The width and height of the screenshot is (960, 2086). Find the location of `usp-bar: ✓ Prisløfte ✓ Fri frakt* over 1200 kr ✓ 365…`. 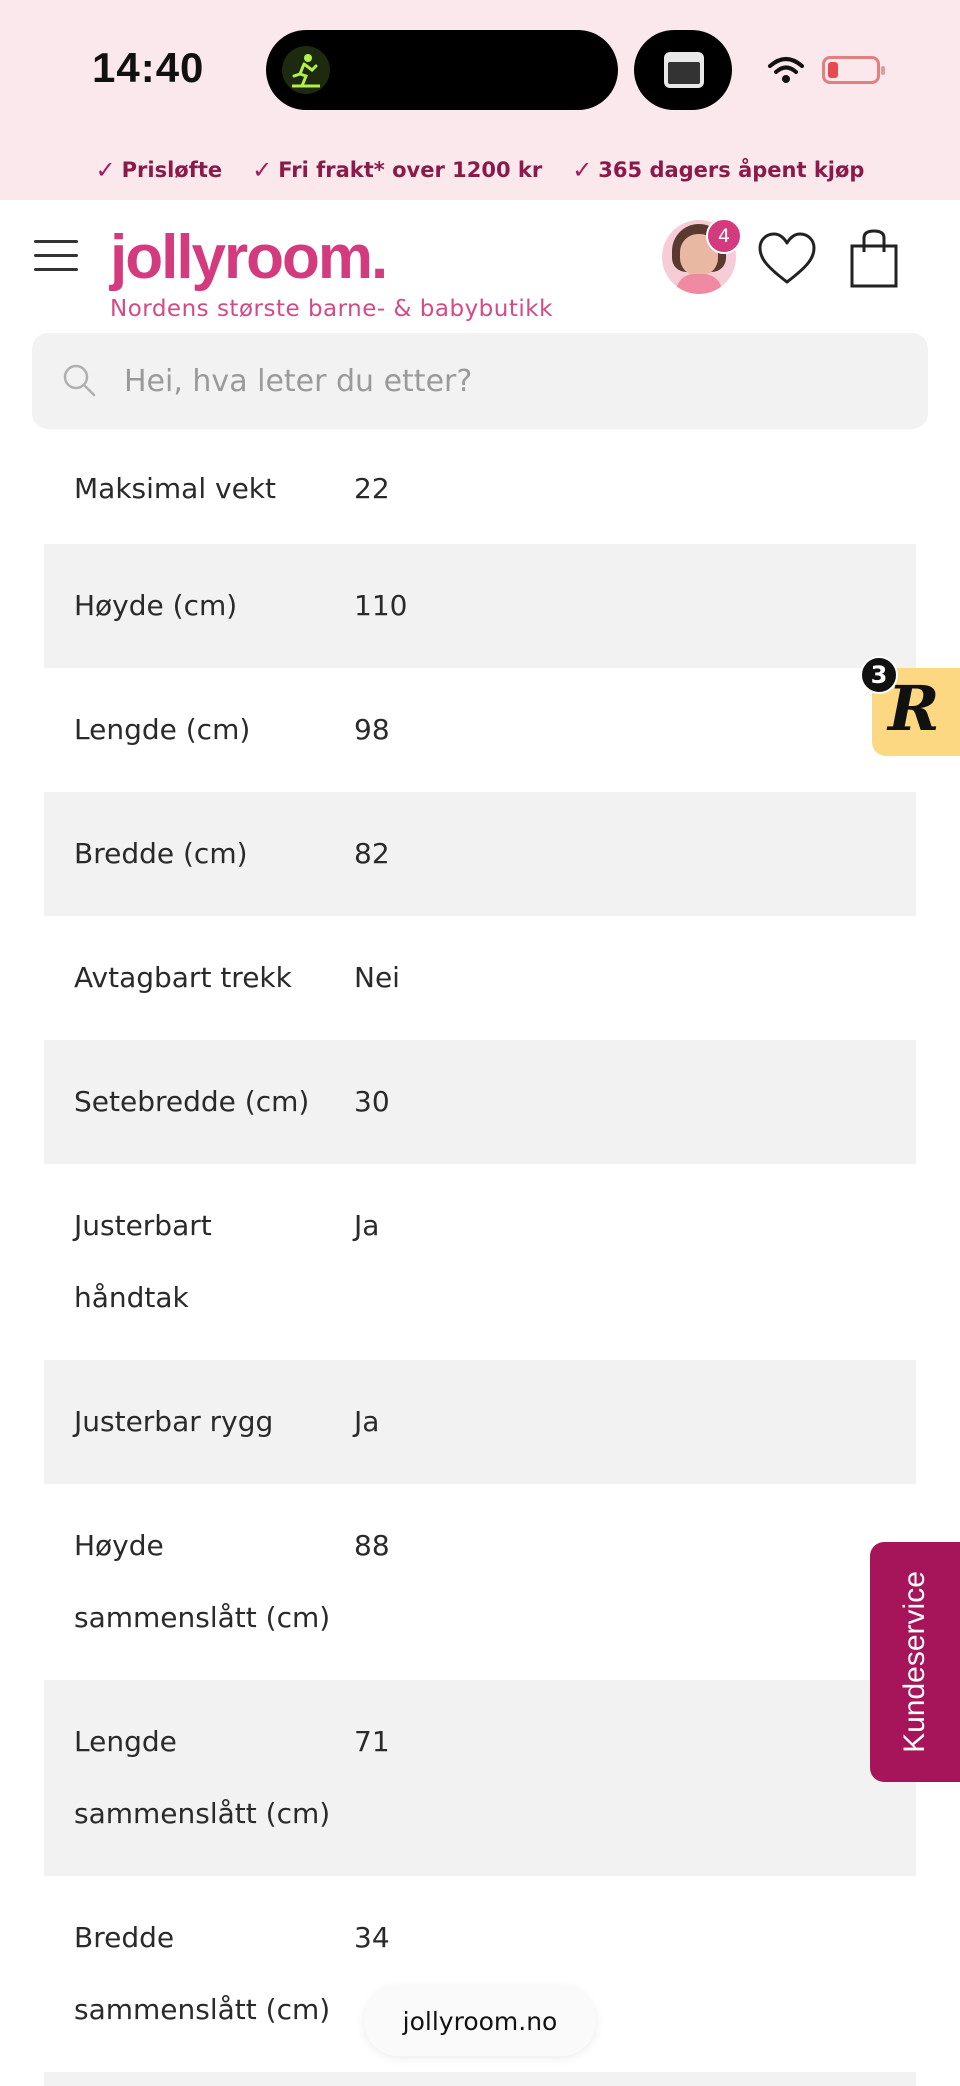

usp-bar: ✓ Prisløfte ✓ Fri frakt* over 1200 kr ✓ 365… is located at coordinates (480, 170).